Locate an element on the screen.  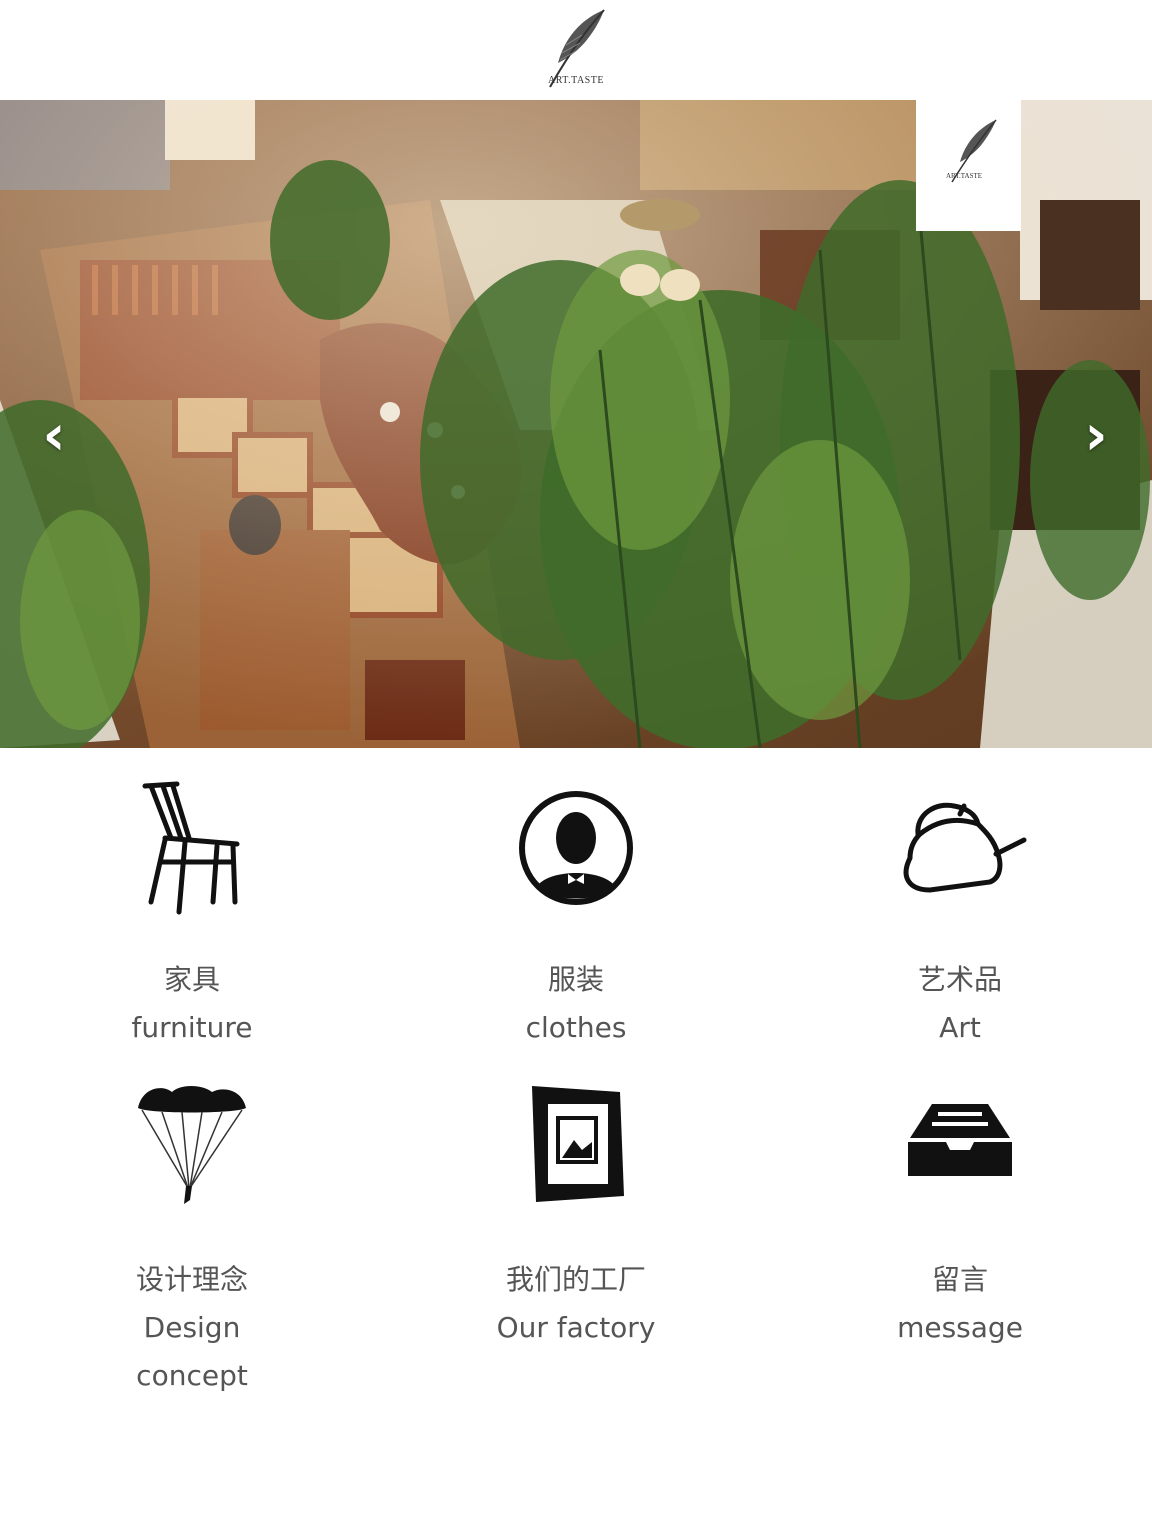
chair-icon is located at coordinates (191, 848).